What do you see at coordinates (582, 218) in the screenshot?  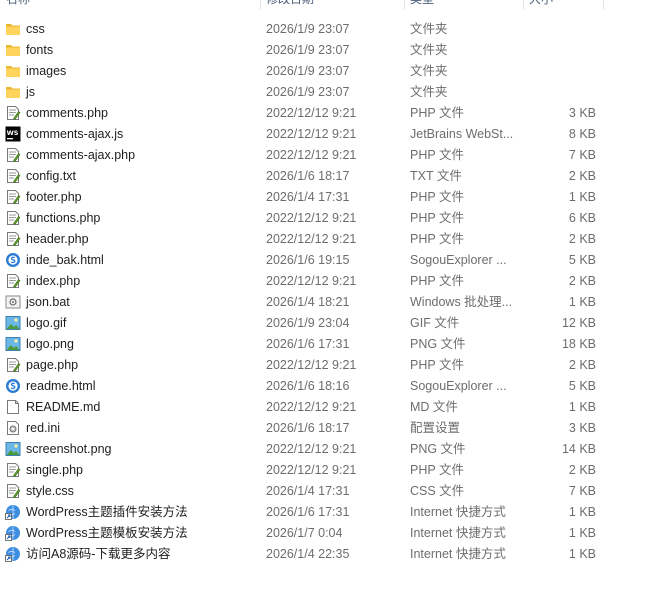 I see `file-size: 6 KB` at bounding box center [582, 218].